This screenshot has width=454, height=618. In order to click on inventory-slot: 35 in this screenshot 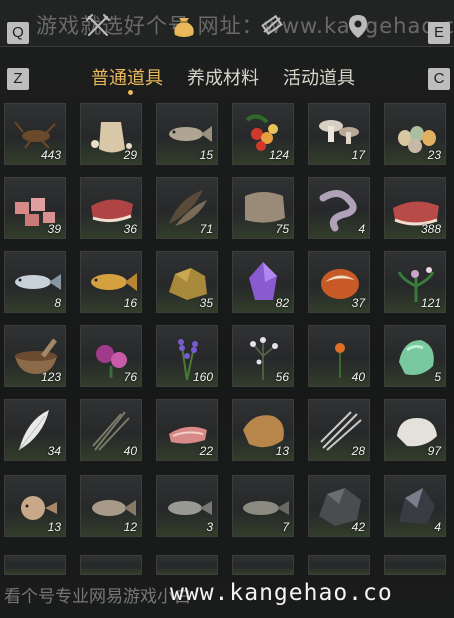, I will do `click(187, 282)`.